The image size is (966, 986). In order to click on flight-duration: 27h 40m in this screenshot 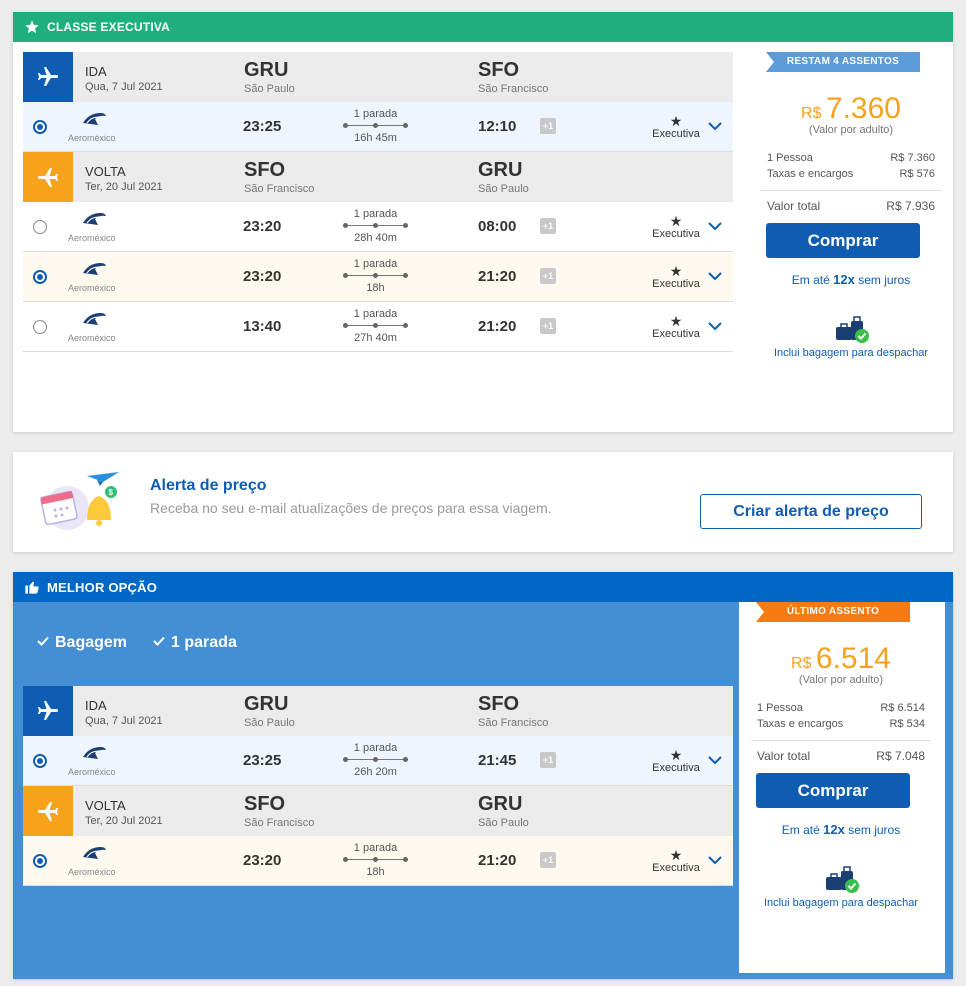, I will do `click(375, 338)`.